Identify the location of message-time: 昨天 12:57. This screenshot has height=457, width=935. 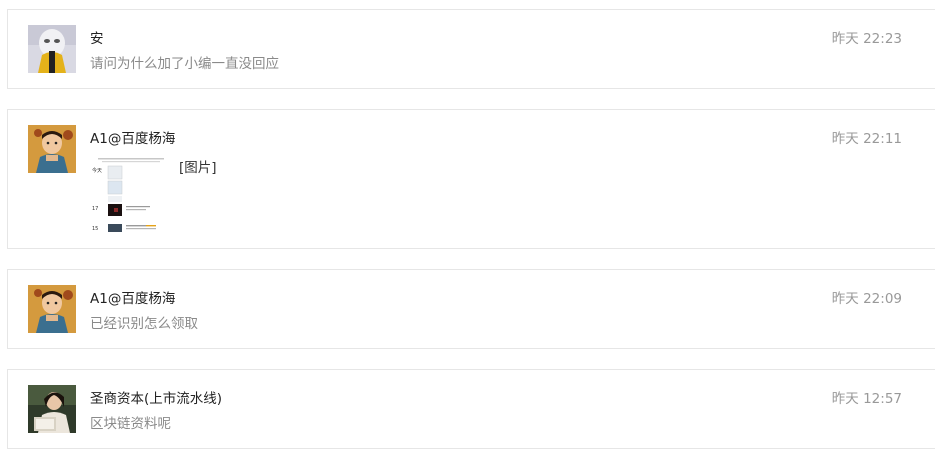
(866, 399).